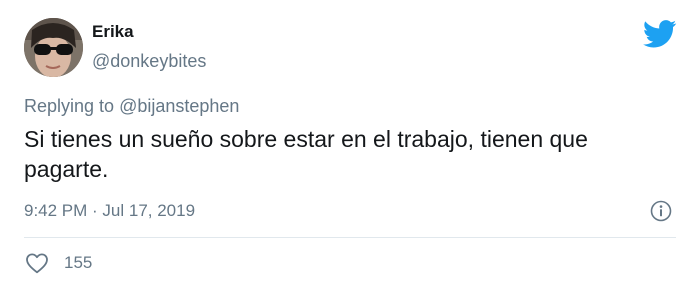 The width and height of the screenshot is (700, 289). Describe the element at coordinates (661, 211) in the screenshot. I see `info-icon` at that location.